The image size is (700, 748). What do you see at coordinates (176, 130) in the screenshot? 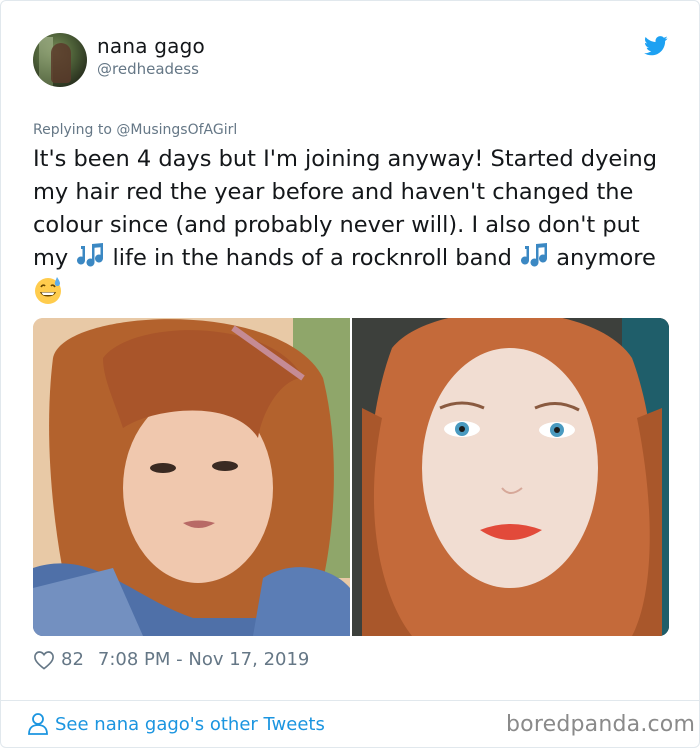
I see `replying-mention: @MusingsOfAGirl` at bounding box center [176, 130].